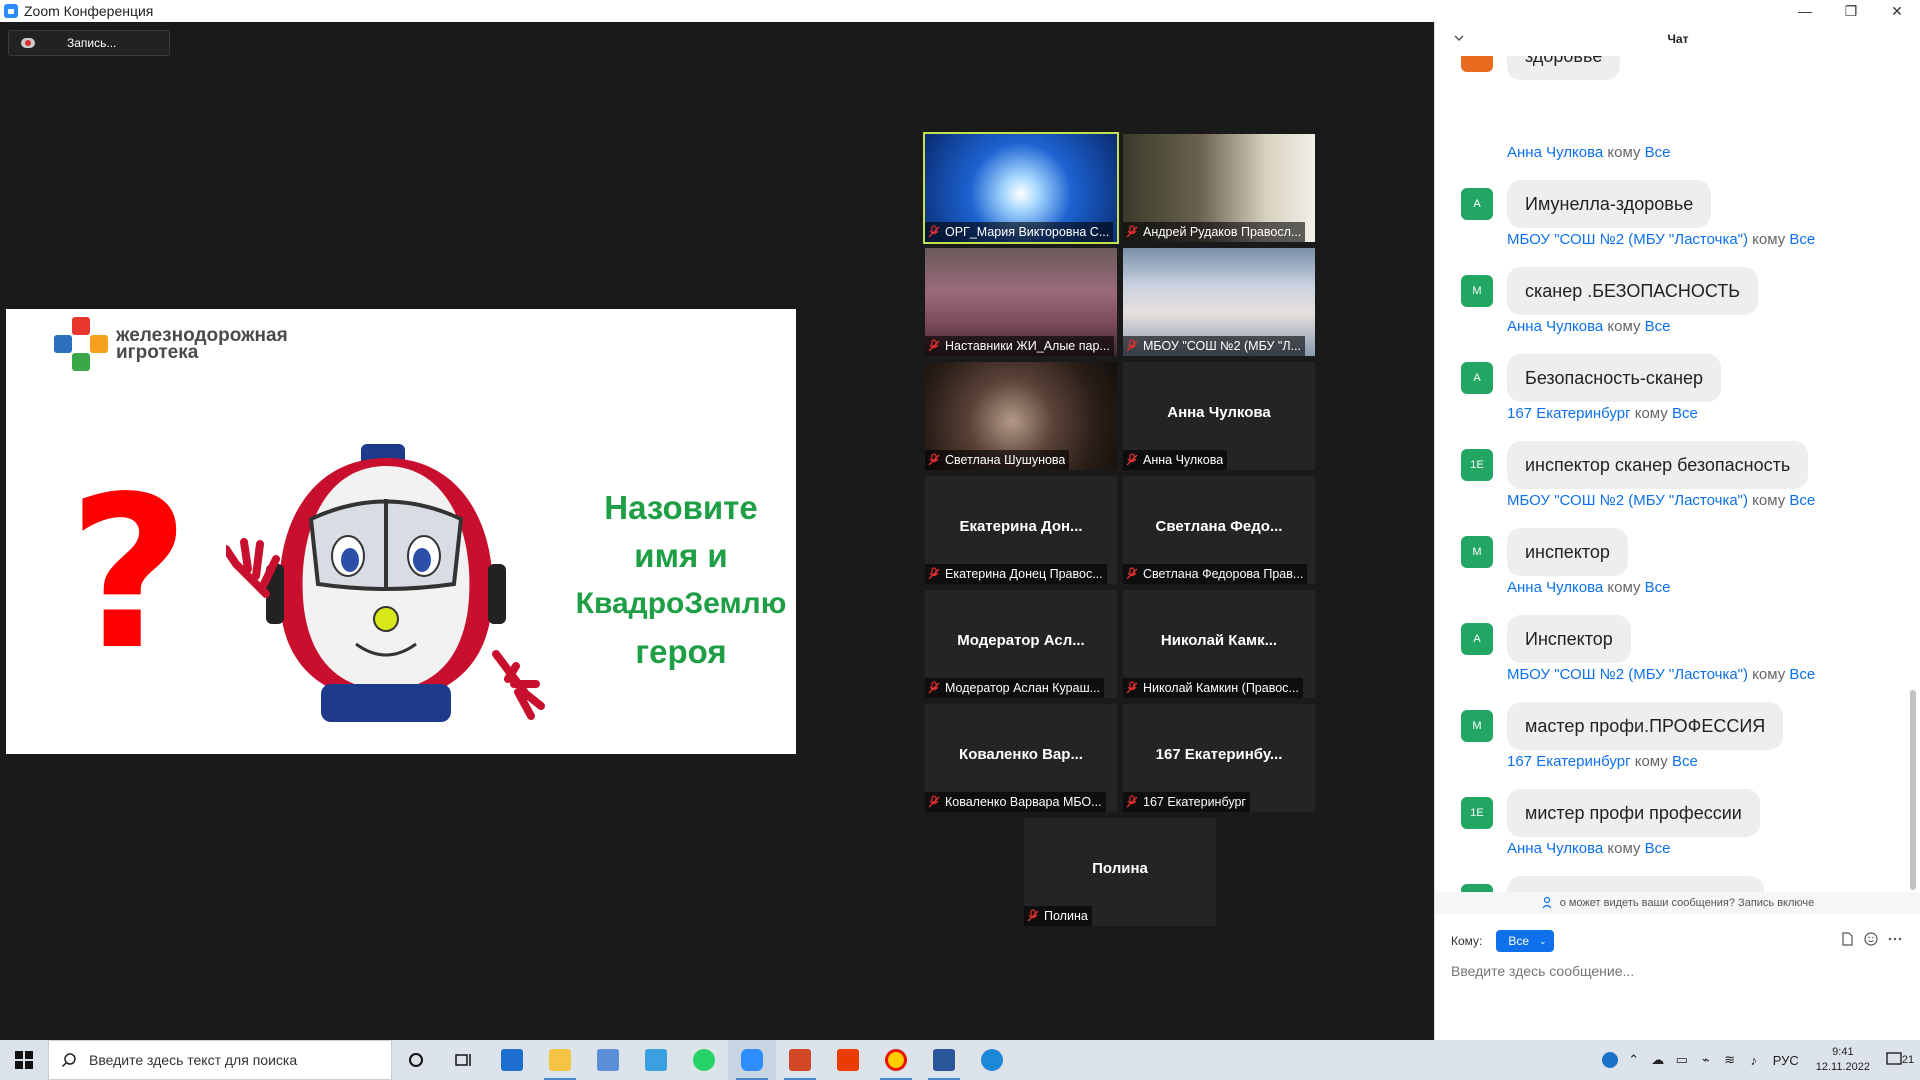 Image resolution: width=1920 pixels, height=1080 pixels. What do you see at coordinates (1678, 39) in the screenshot?
I see `chat-title: Чат` at bounding box center [1678, 39].